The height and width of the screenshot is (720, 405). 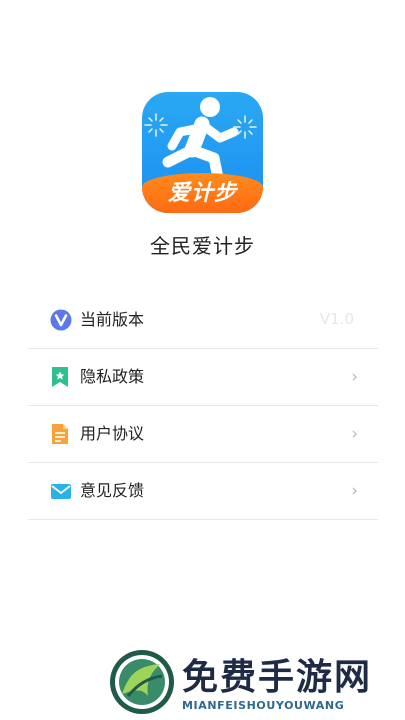 What do you see at coordinates (61, 320) in the screenshot?
I see `version-v-icon` at bounding box center [61, 320].